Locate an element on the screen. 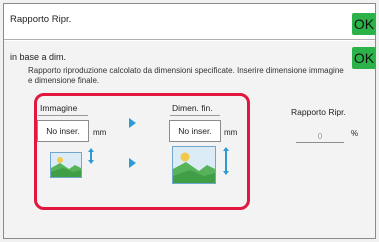 The width and height of the screenshot is (379, 242). image-label-underline is located at coordinates (63, 115).